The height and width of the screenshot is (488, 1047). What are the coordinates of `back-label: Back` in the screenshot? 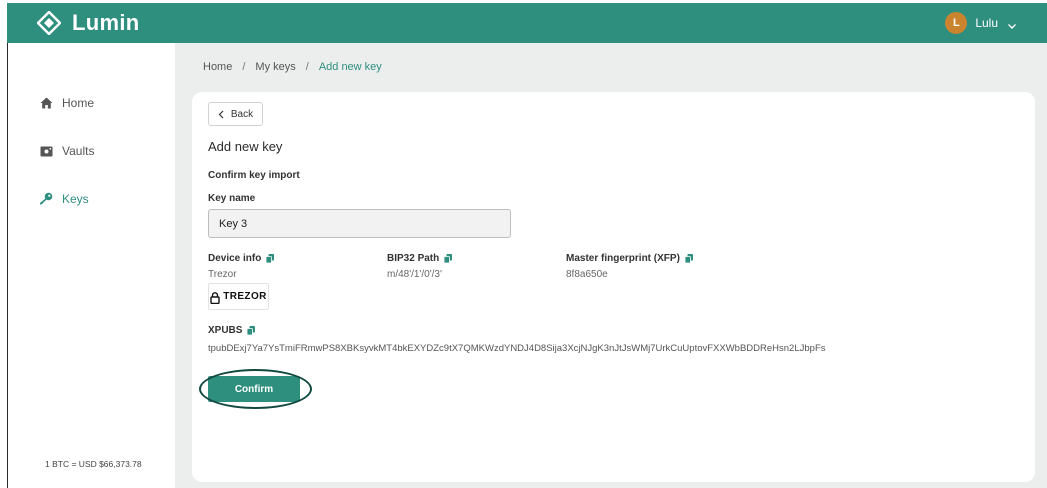 It's located at (242, 114).